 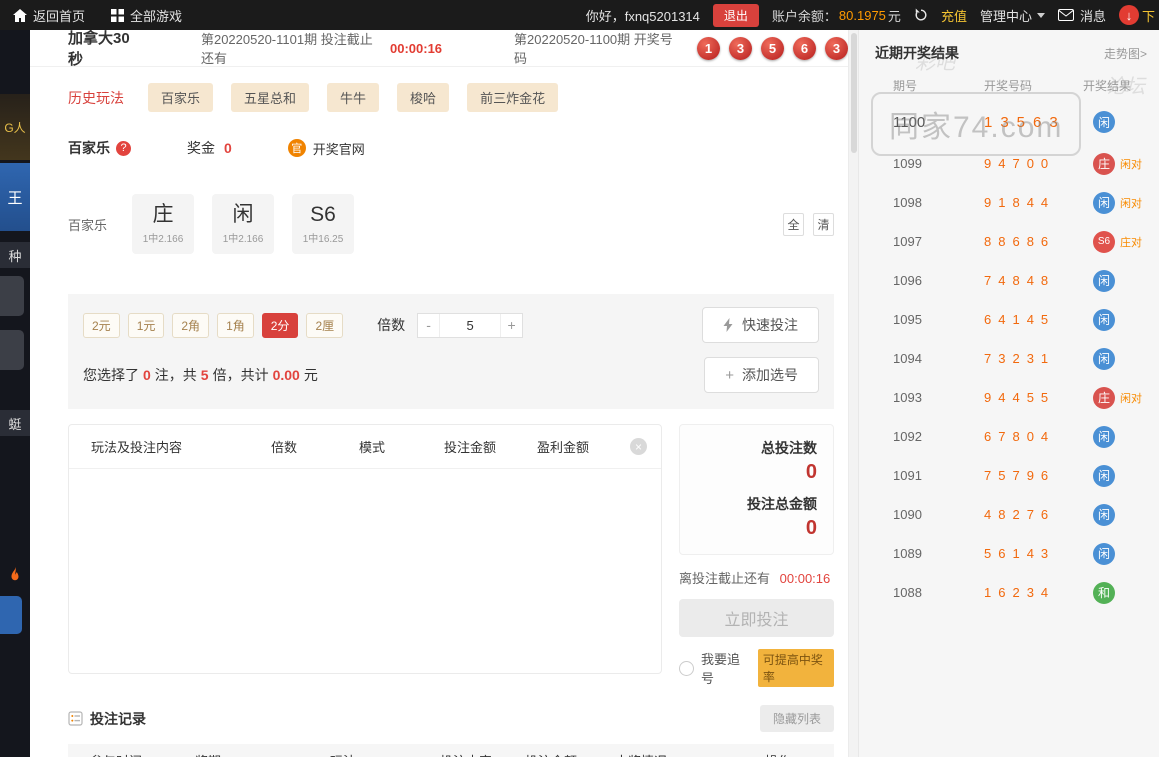 What do you see at coordinates (1025, 122) in the screenshot?
I see `result-digits: 13563` at bounding box center [1025, 122].